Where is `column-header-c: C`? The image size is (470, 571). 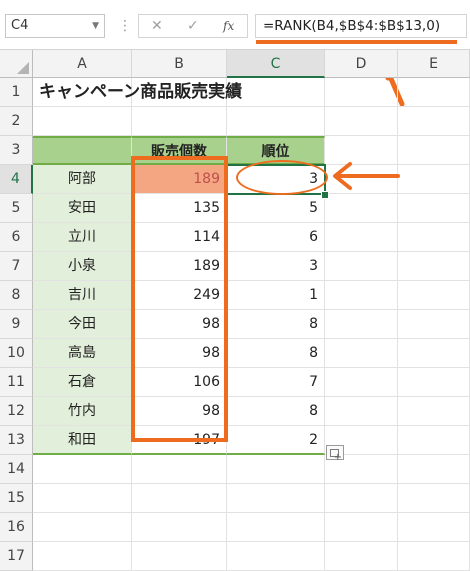 column-header-c: C is located at coordinates (276, 64).